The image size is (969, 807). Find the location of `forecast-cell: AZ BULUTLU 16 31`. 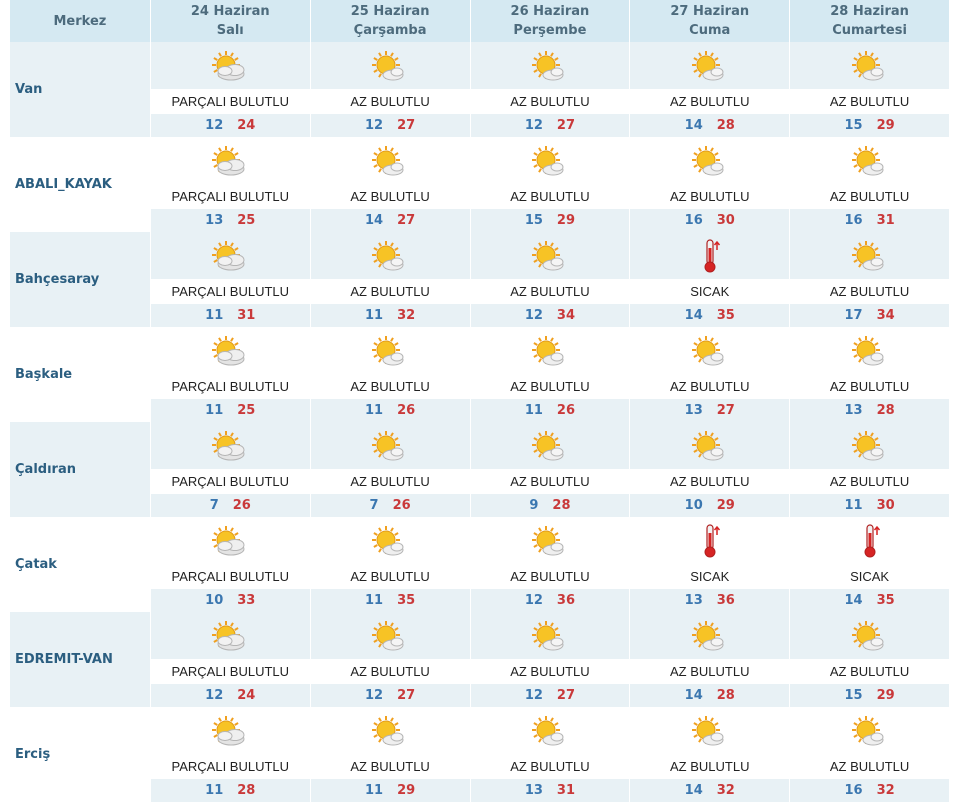

forecast-cell: AZ BULUTLU 16 31 is located at coordinates (869, 184).